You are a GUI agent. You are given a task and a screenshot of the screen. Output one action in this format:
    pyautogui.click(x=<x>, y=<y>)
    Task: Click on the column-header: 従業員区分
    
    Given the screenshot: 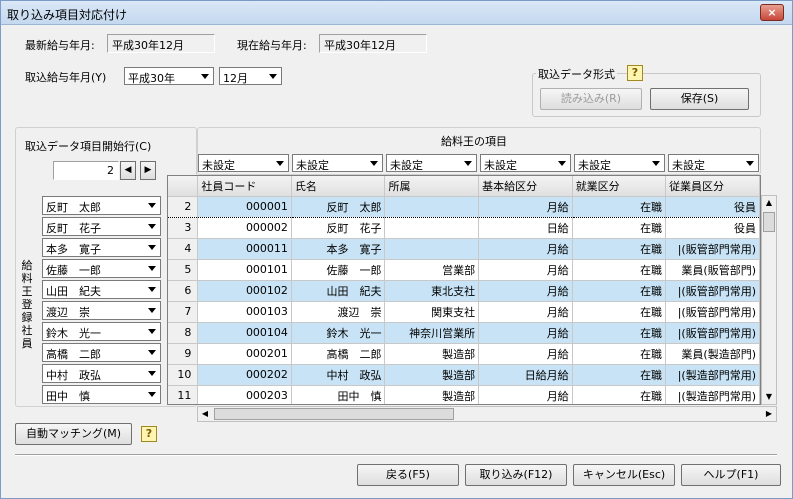 What is the action you would take?
    pyautogui.click(x=712, y=186)
    